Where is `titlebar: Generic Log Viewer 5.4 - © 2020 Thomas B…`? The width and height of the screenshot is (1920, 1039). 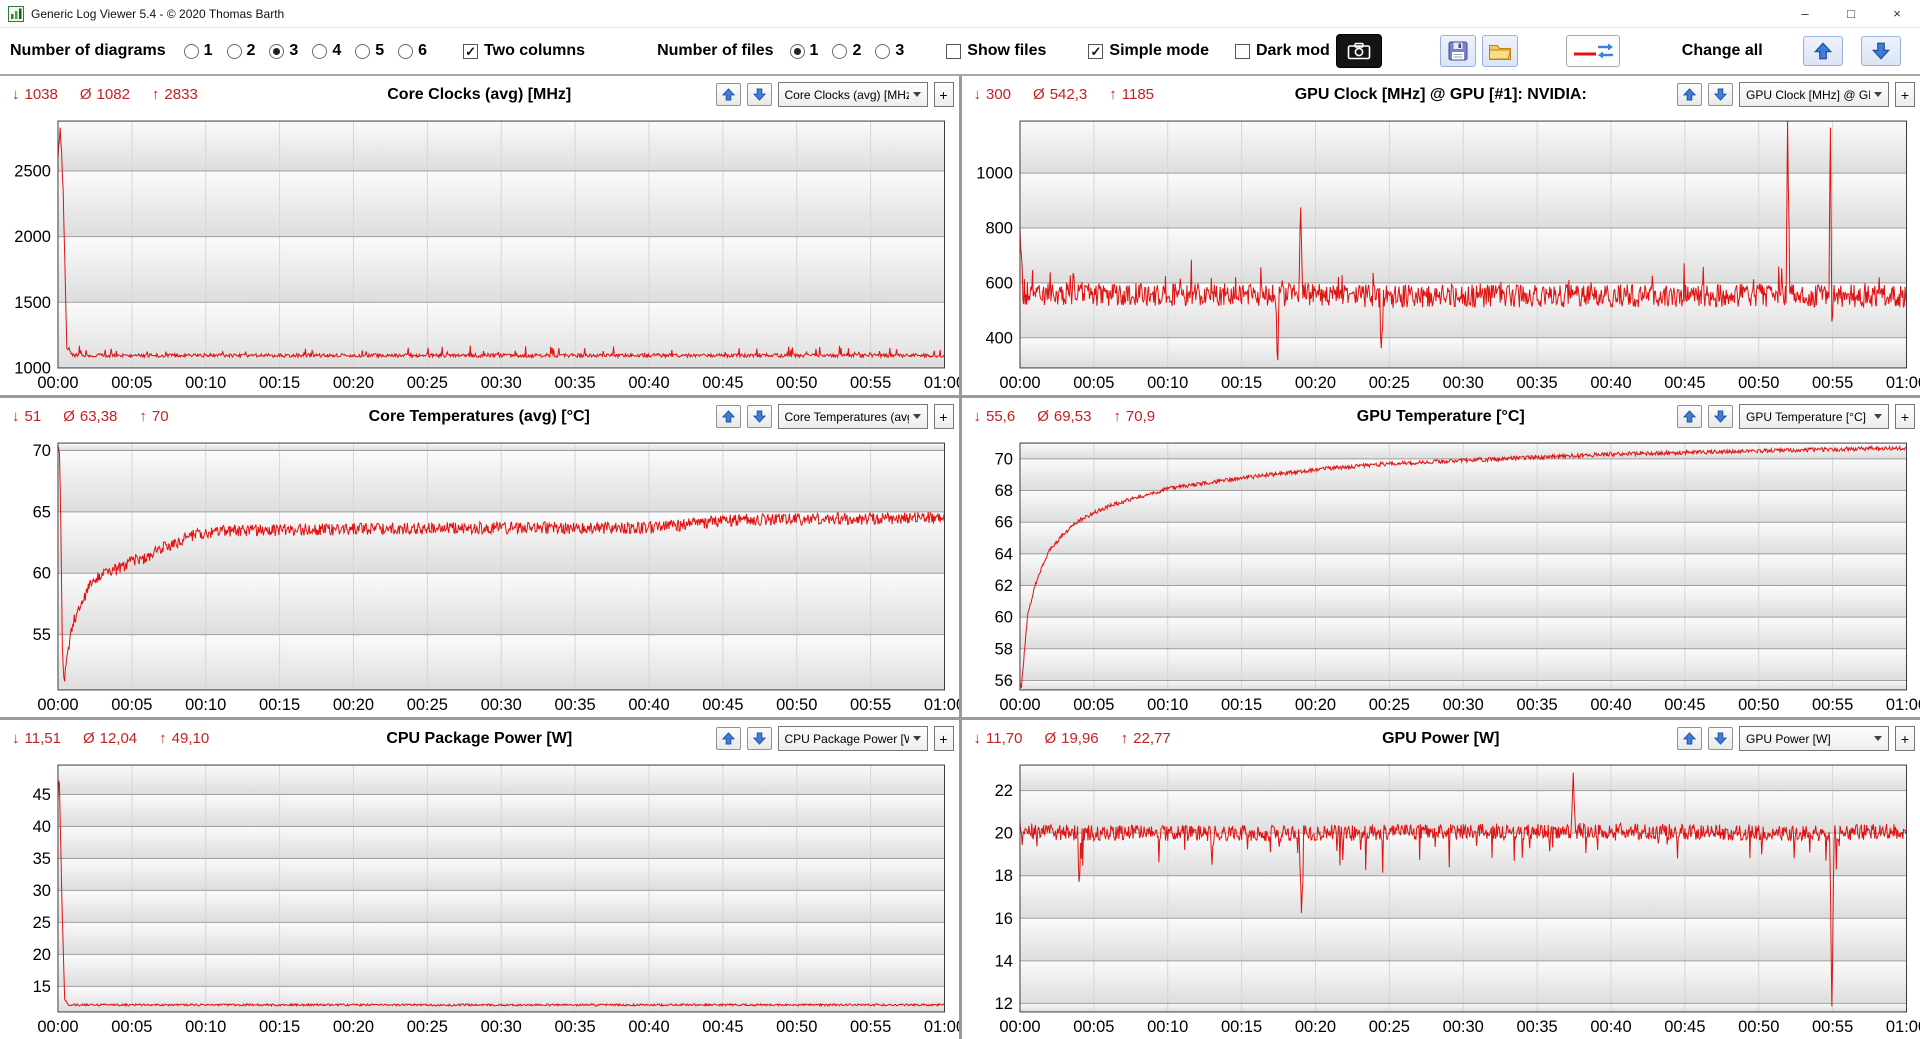 titlebar: Generic Log Viewer 5.4 - © 2020 Thomas B… is located at coordinates (960, 14).